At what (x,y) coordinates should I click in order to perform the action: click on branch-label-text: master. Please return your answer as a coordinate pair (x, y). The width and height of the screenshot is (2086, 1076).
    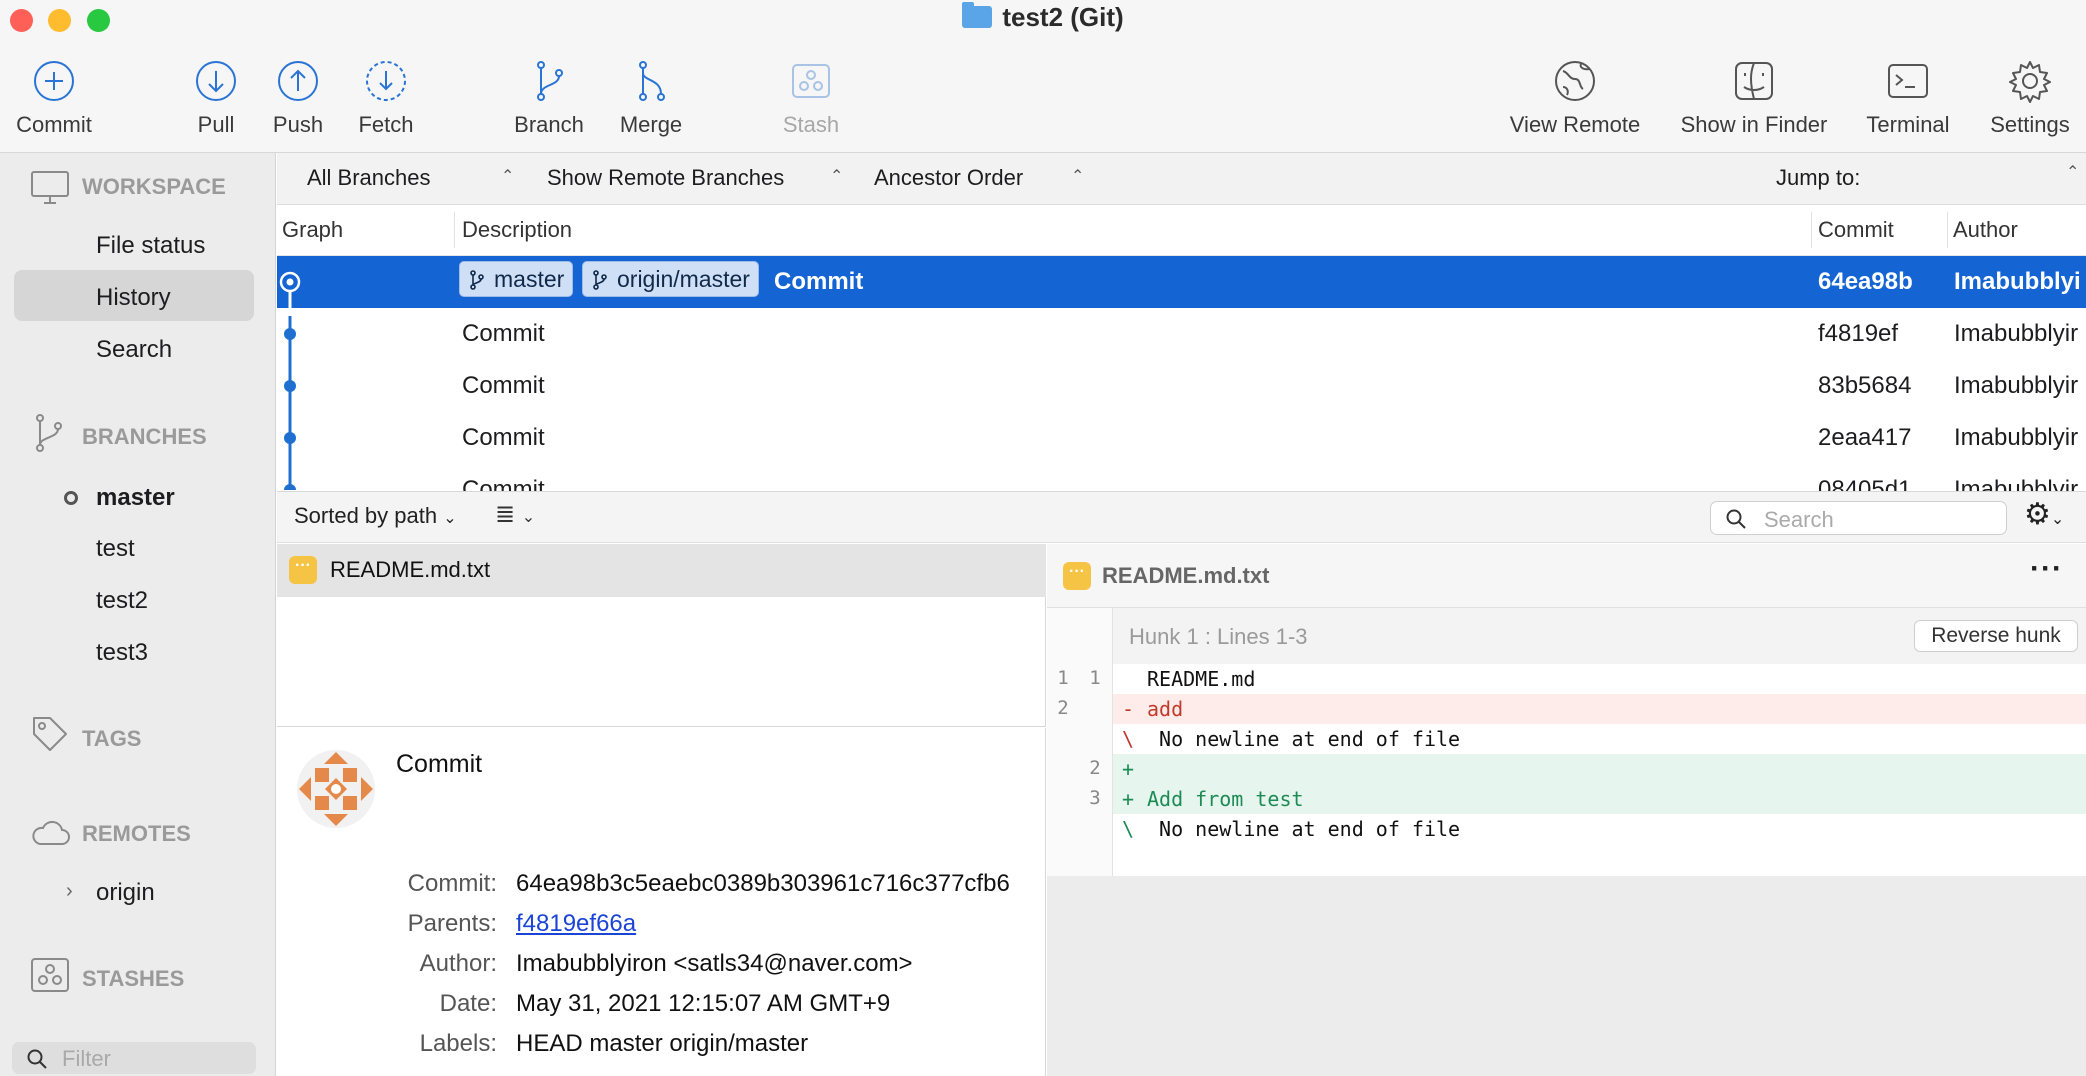
    Looking at the image, I should click on (529, 279).